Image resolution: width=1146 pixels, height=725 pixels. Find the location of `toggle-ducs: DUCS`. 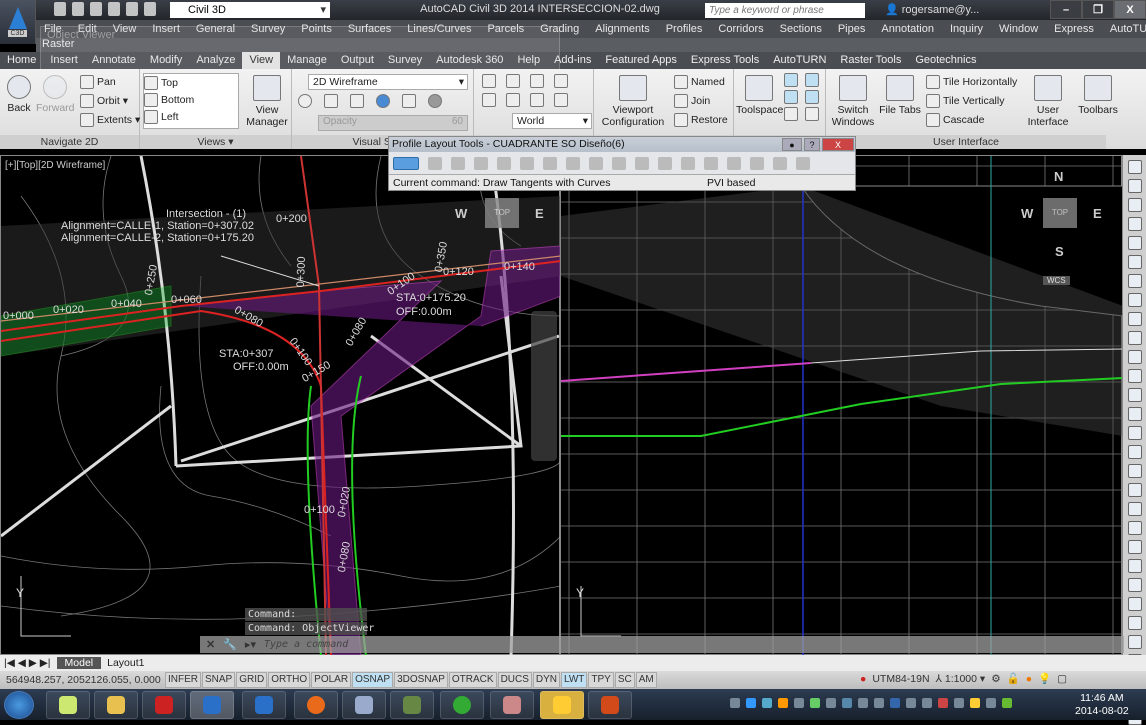

toggle-ducs: DUCS is located at coordinates (514, 680).